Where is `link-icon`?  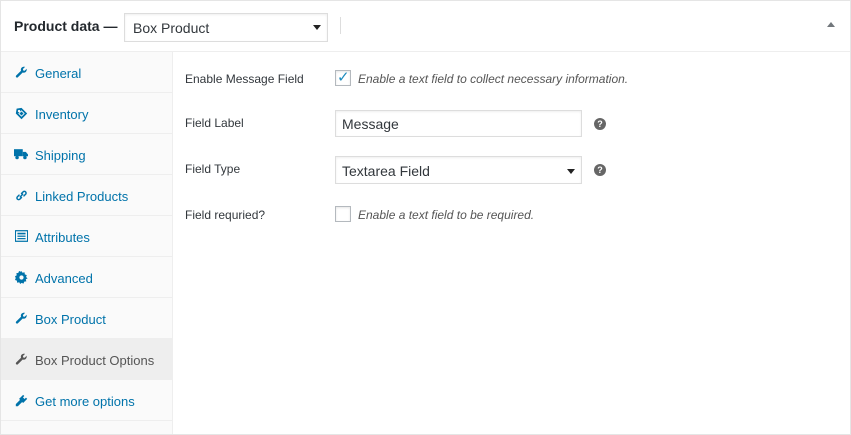 link-icon is located at coordinates (21, 195).